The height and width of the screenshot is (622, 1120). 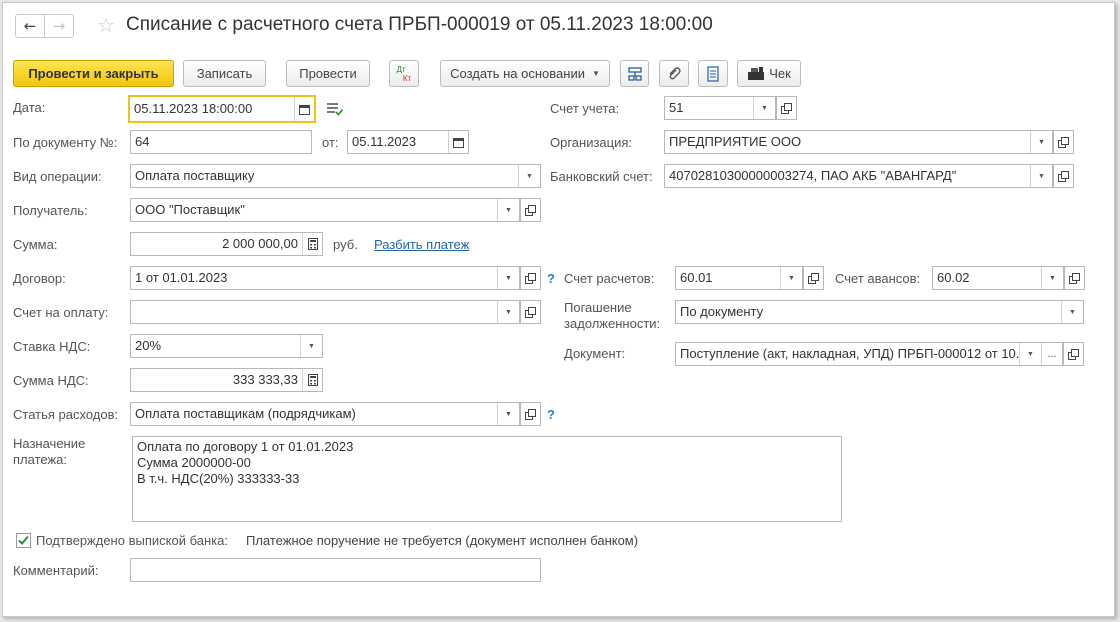 What do you see at coordinates (23, 540) in the screenshot?
I see `bank-confirmed-checkbox` at bounding box center [23, 540].